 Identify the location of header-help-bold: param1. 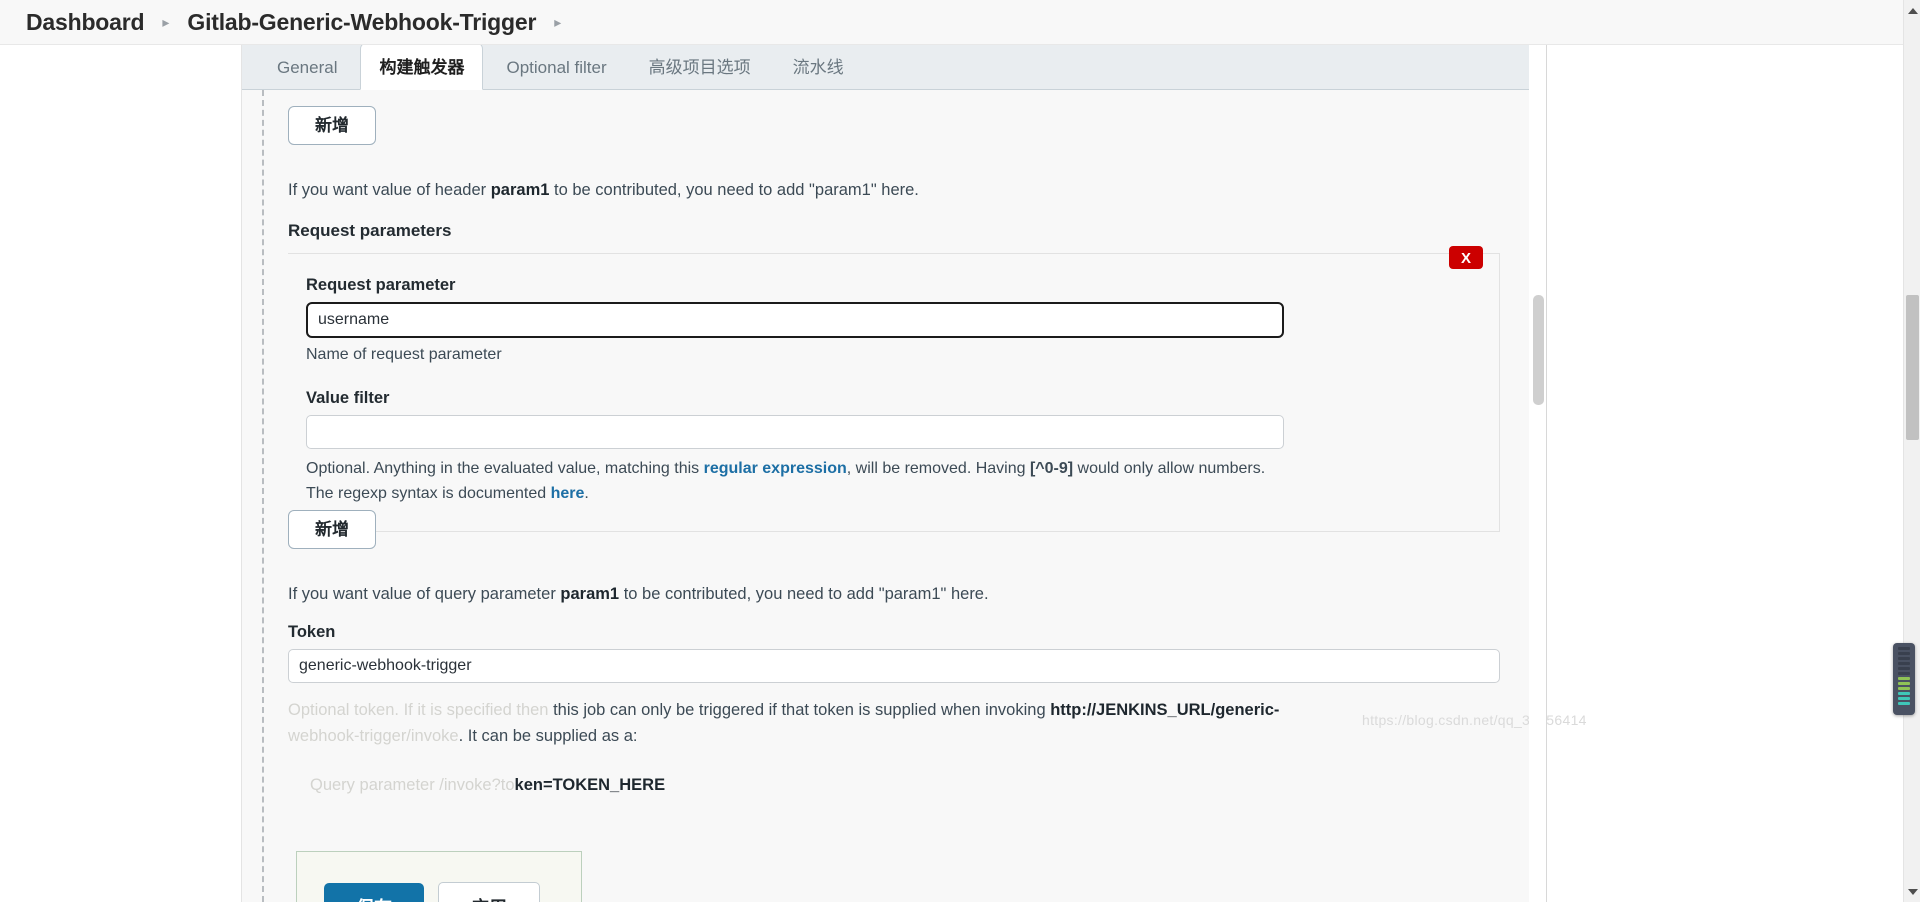
(520, 190).